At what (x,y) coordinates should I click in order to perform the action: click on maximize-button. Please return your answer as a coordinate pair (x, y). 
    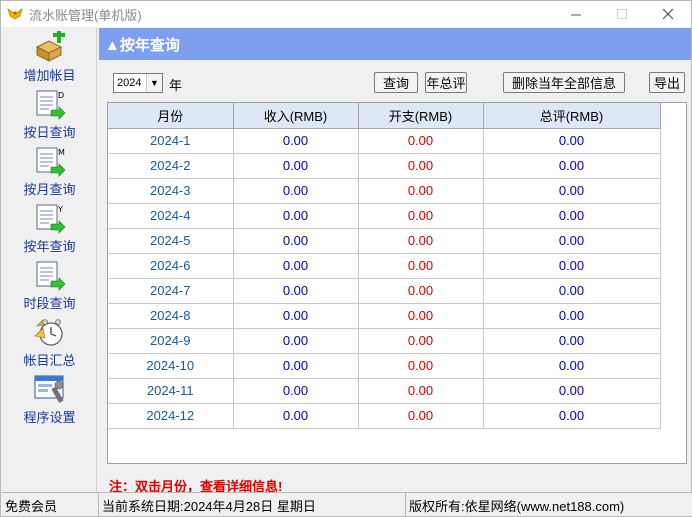
    Looking at the image, I should click on (622, 14).